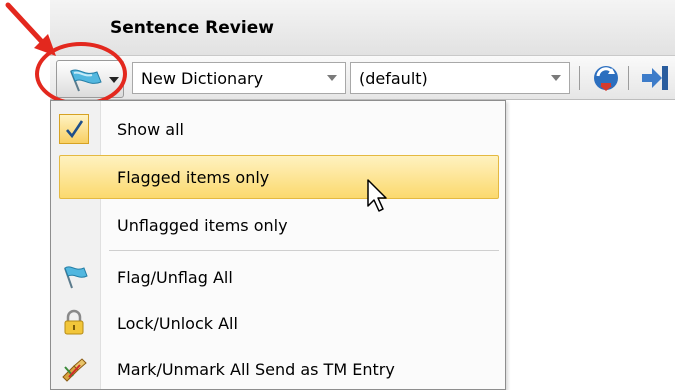 This screenshot has width=675, height=390. I want to click on menu-item-mark-tm-entry: Mark/Unmark All Send as TM Entry, so click(278, 368).